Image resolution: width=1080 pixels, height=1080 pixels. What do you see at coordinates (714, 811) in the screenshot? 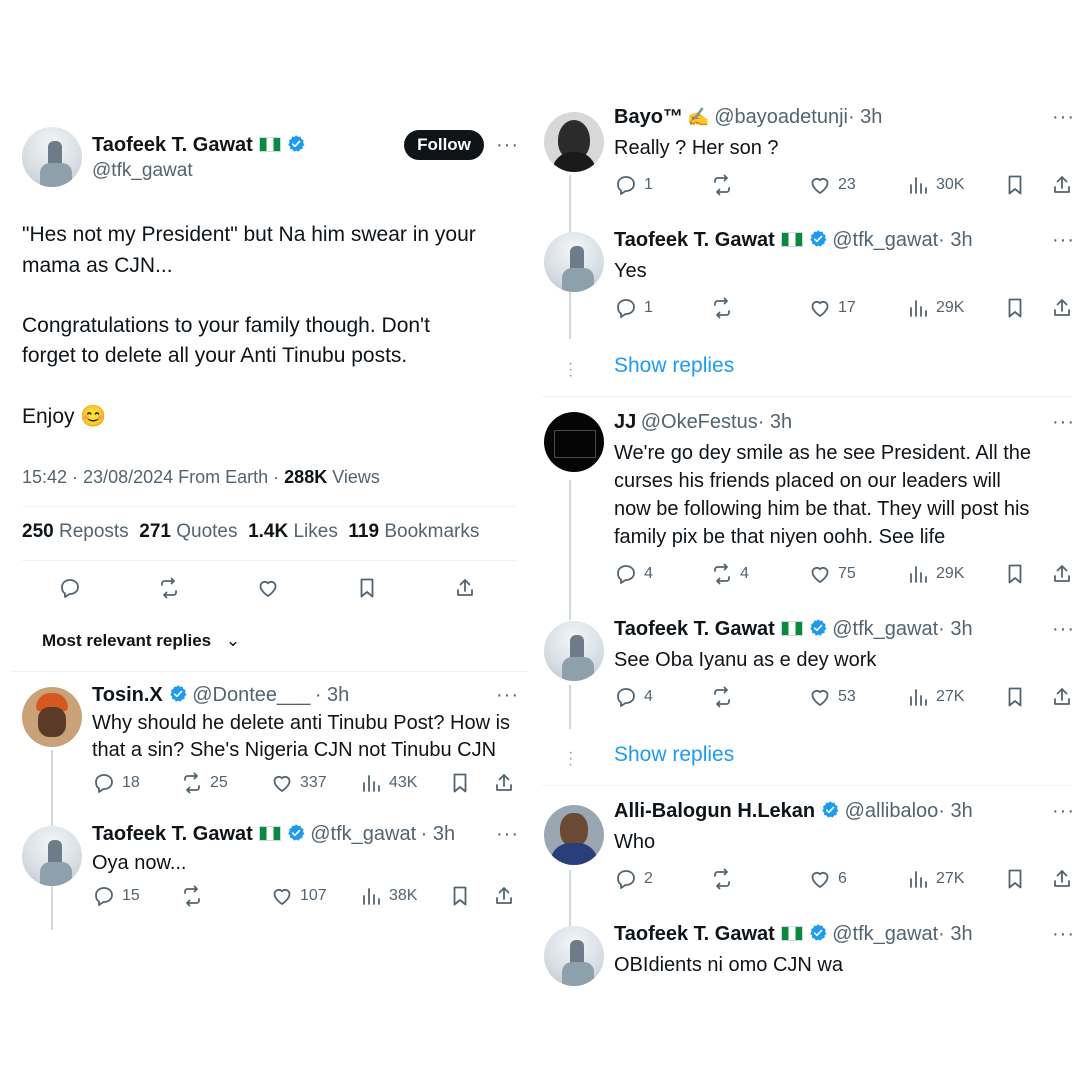
I see `reply-author-name: Alli-Balogun H.Lekan` at bounding box center [714, 811].